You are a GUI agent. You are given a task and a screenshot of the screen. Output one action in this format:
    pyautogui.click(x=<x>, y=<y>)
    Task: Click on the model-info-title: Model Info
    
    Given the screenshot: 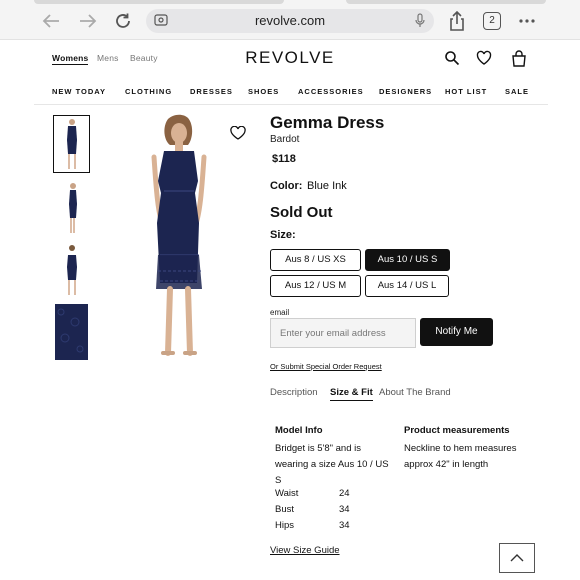 What is the action you would take?
    pyautogui.click(x=299, y=430)
    